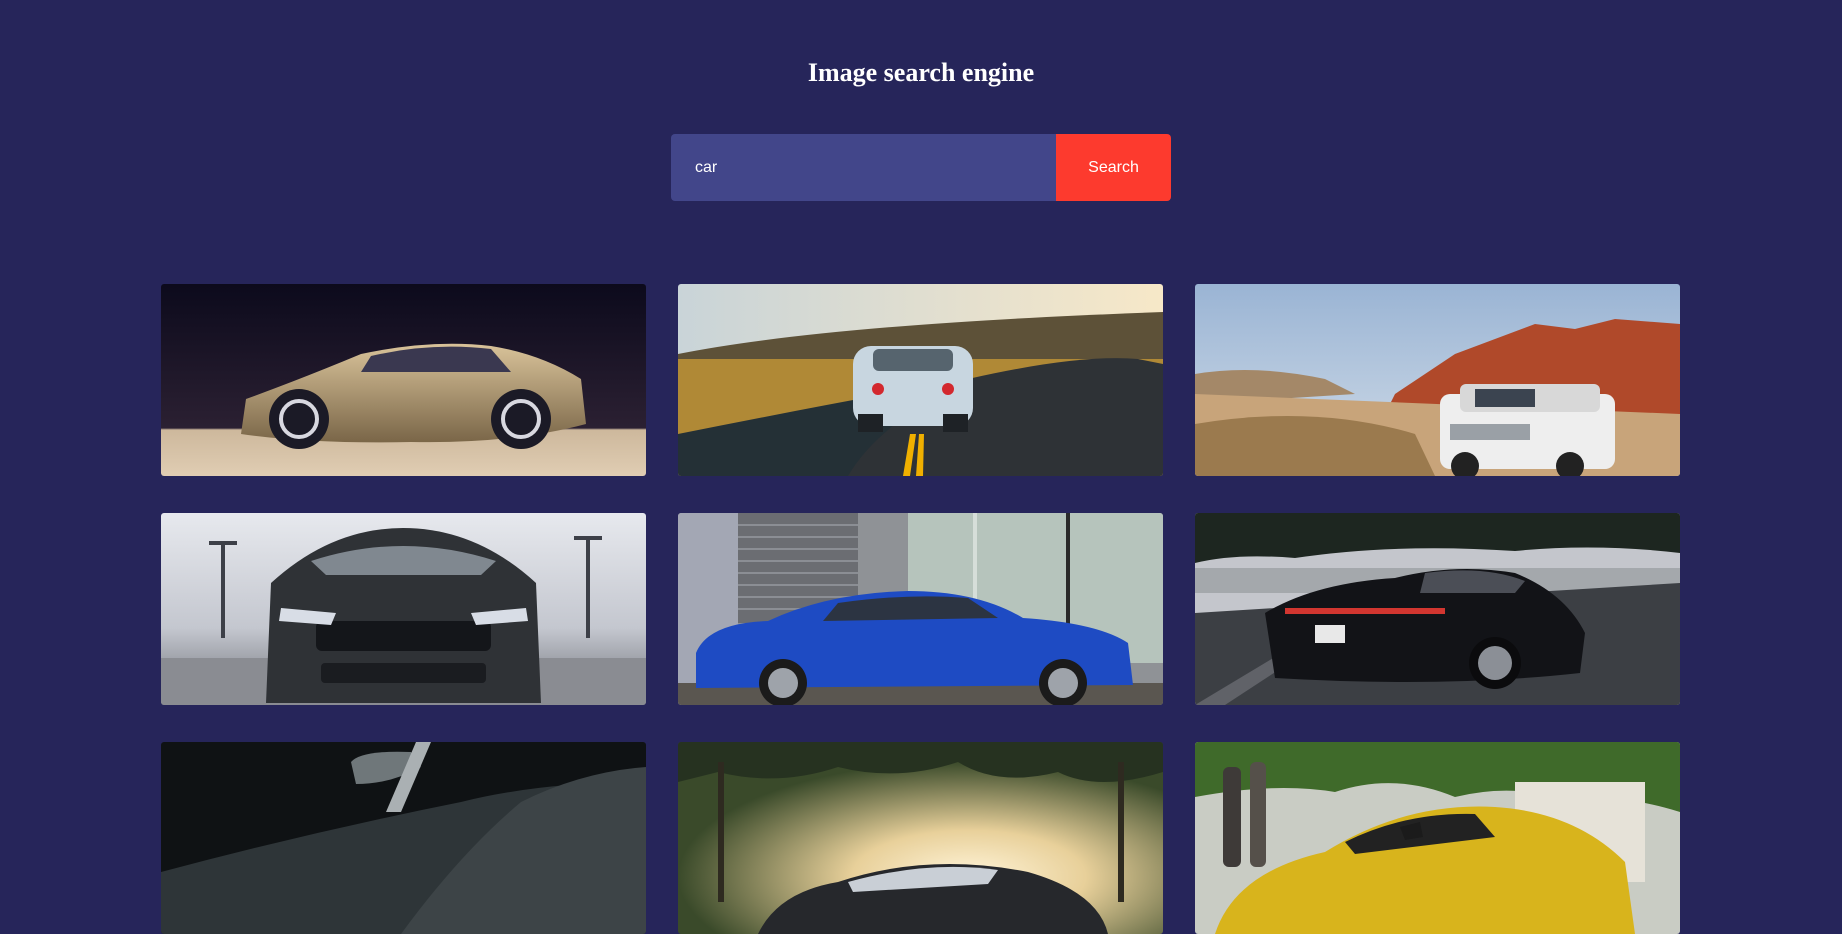 The width and height of the screenshot is (1842, 934). I want to click on search-input, so click(863, 167).